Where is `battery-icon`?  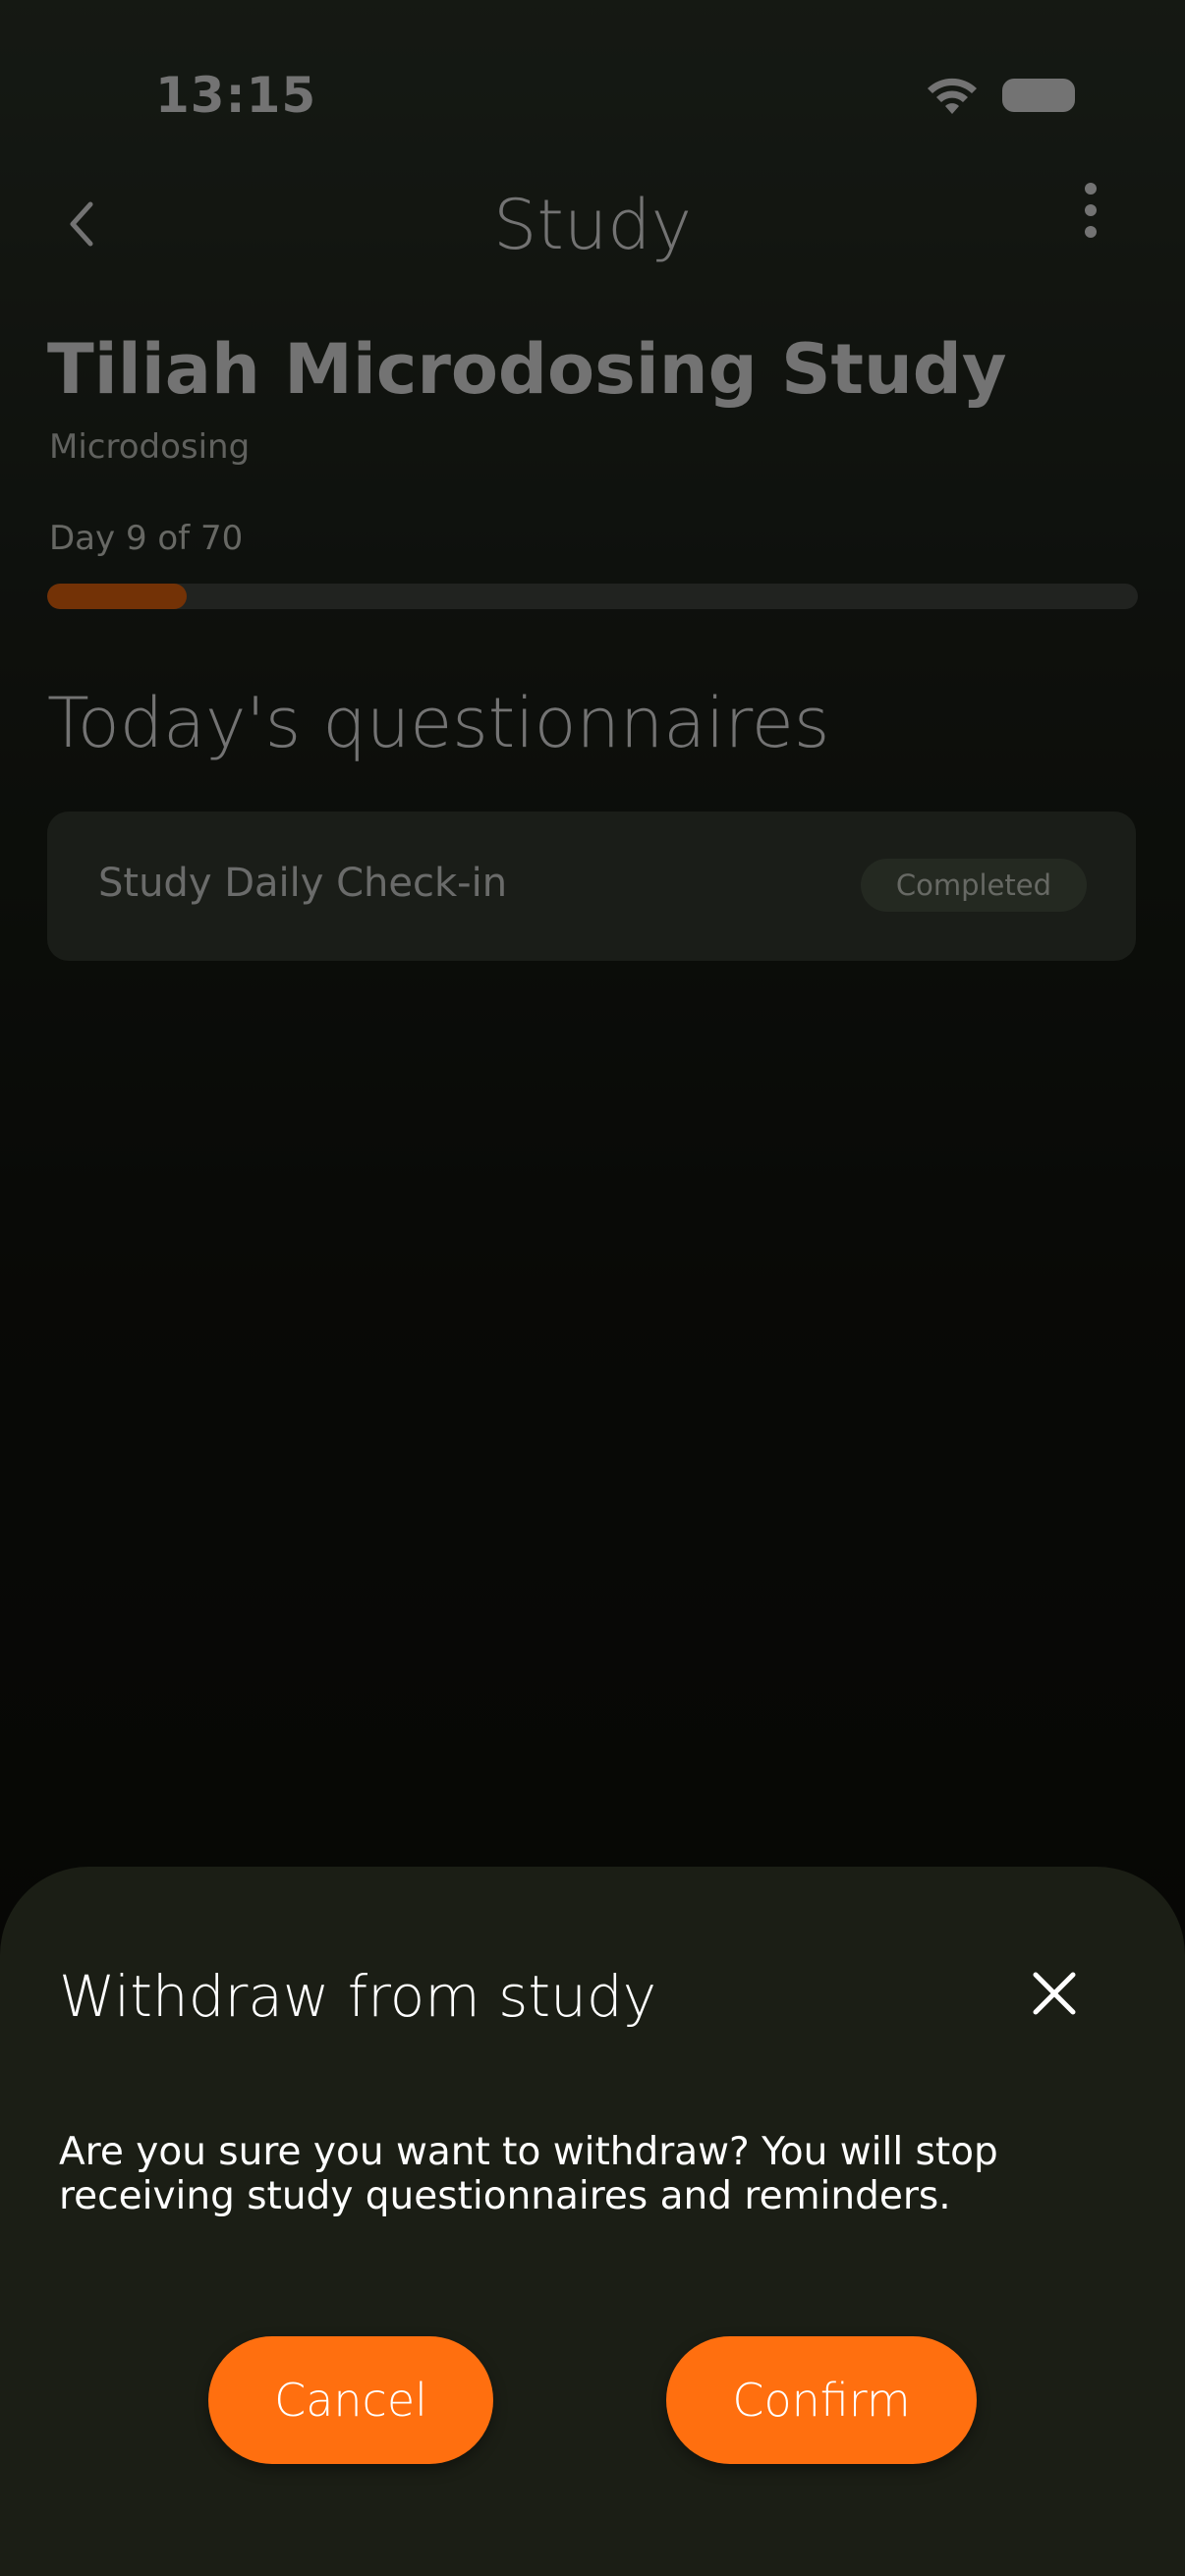
battery-icon is located at coordinates (1038, 95).